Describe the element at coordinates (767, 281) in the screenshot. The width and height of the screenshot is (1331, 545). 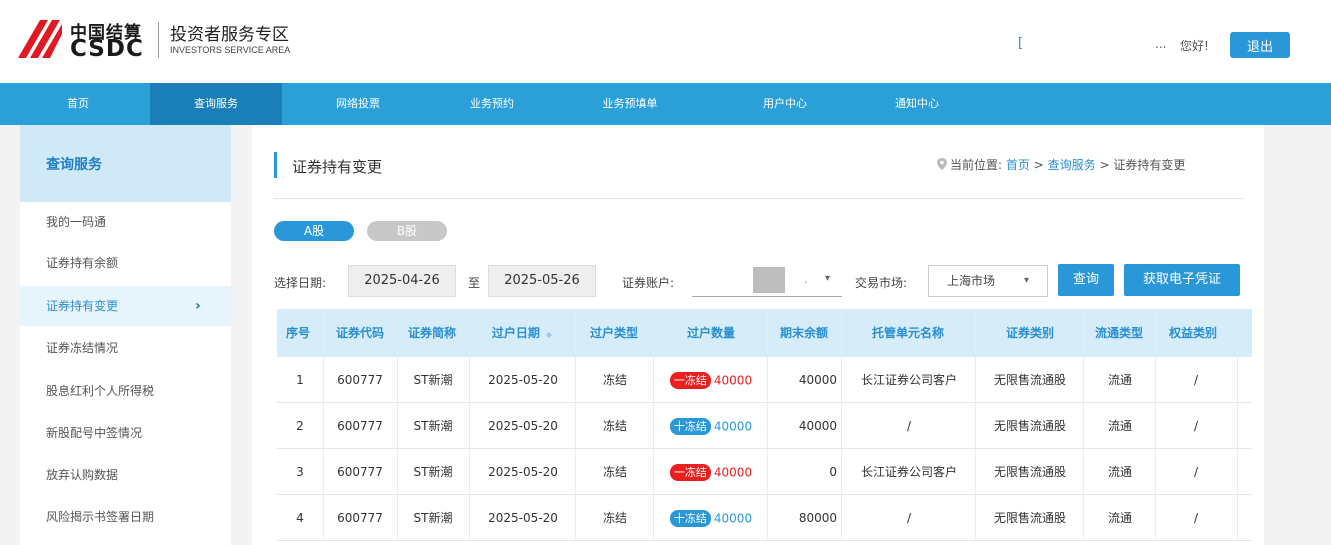
I see `account-select: . ▾` at that location.